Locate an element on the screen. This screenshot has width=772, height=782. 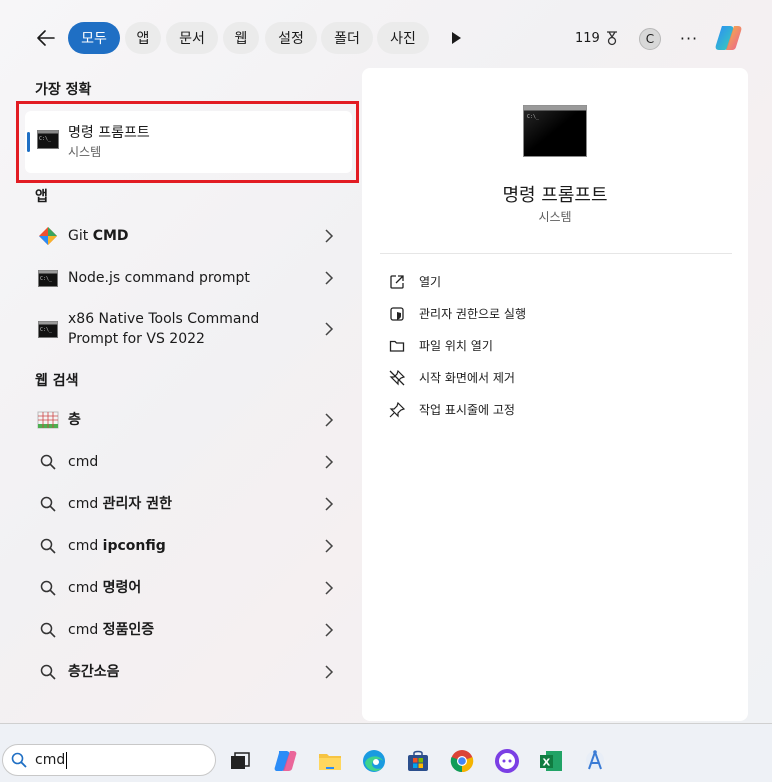
web-item-label: cmd 정품인증 is located at coordinates (111, 630).